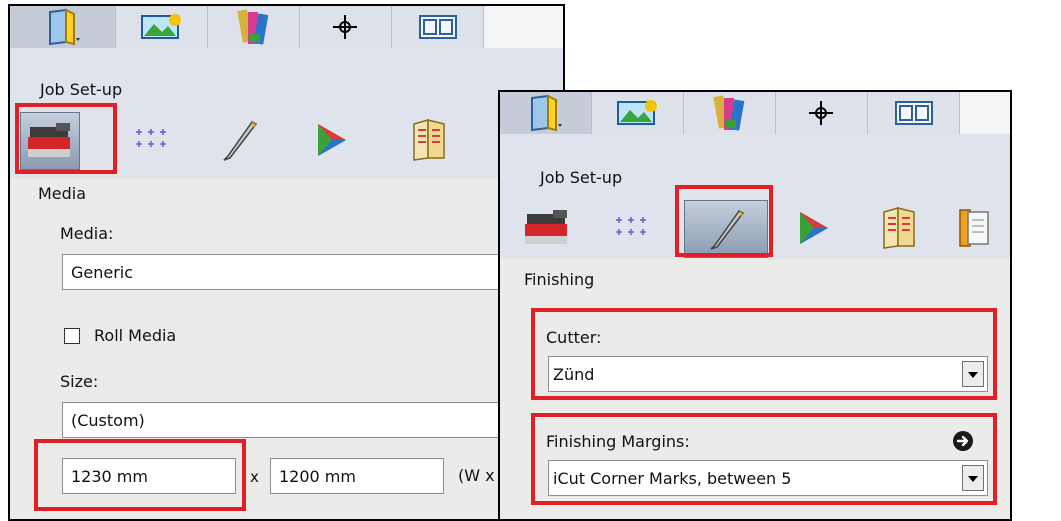 Image resolution: width=1061 pixels, height=521 pixels. I want to click on cutter-select: Zünd, so click(768, 374).